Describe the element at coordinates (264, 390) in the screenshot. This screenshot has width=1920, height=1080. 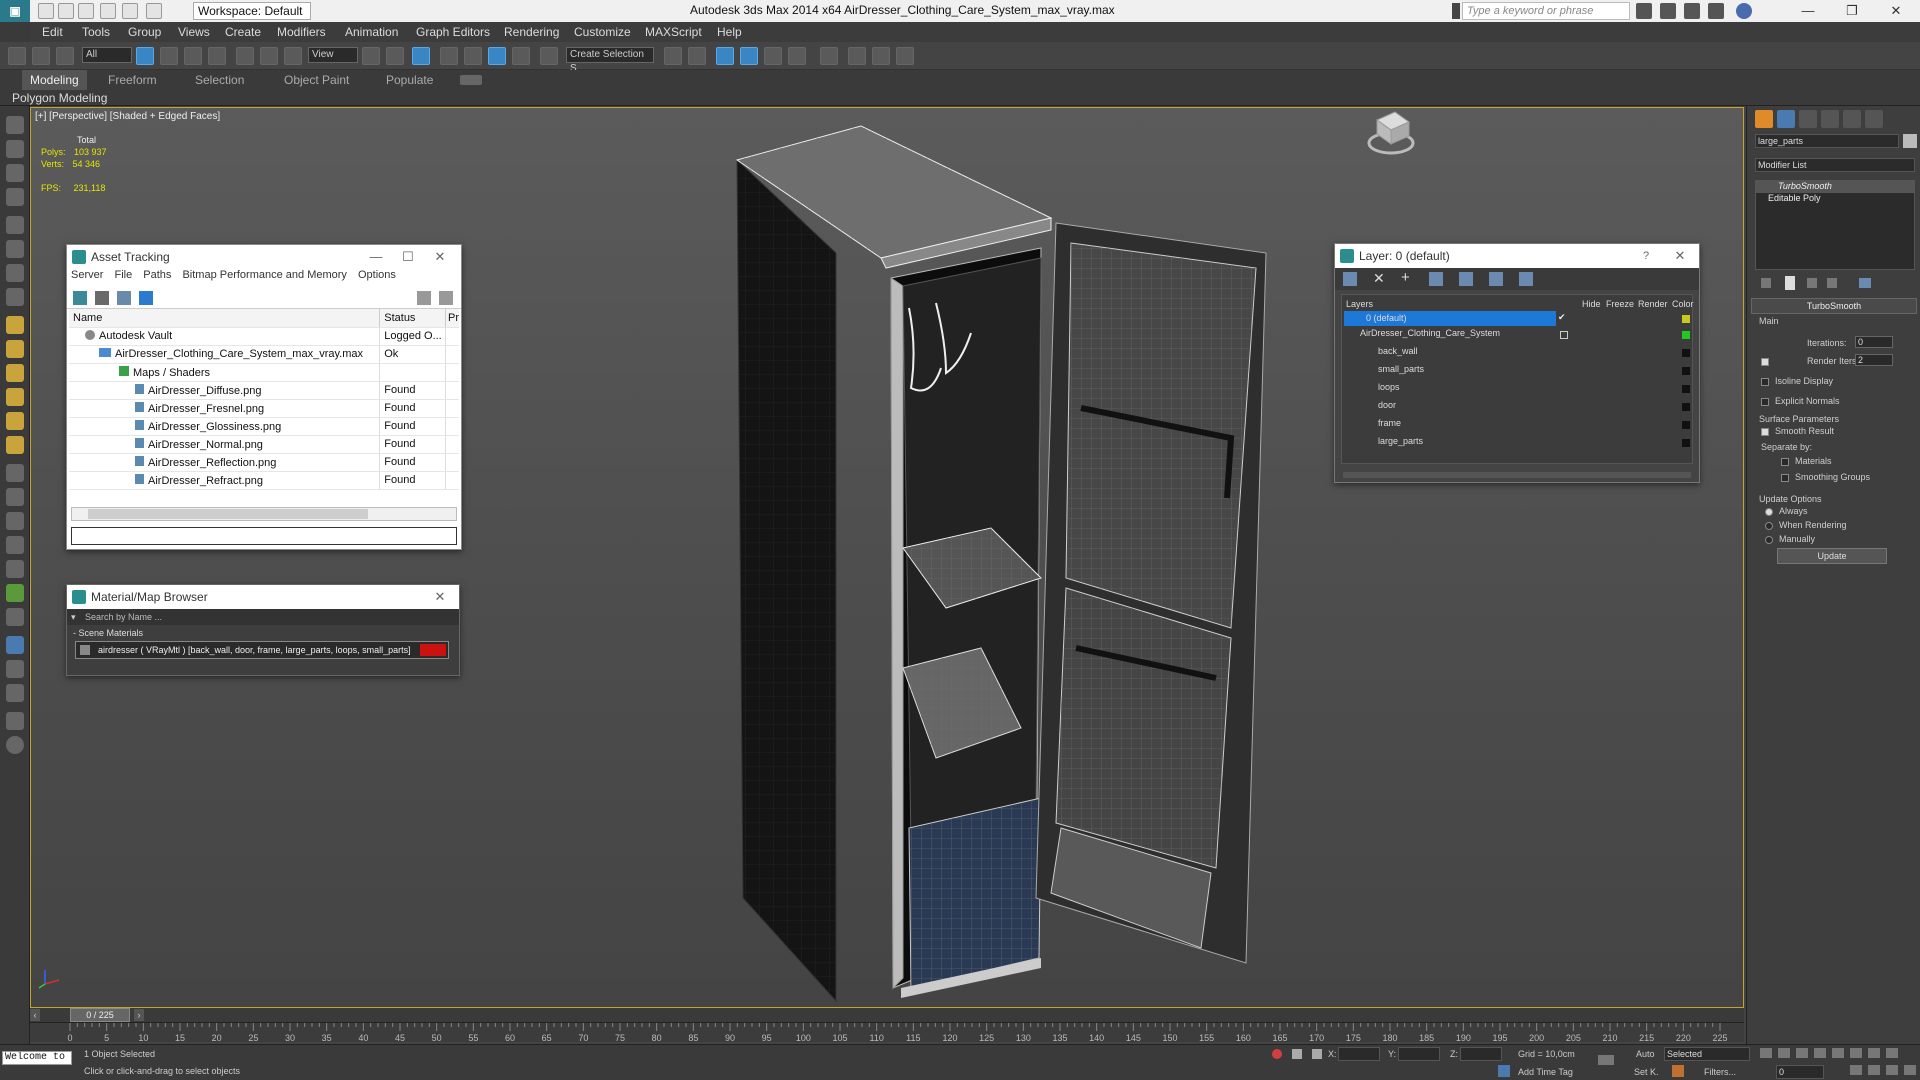
I see `table-row: AirDresser_Diffuse.png Found` at that location.